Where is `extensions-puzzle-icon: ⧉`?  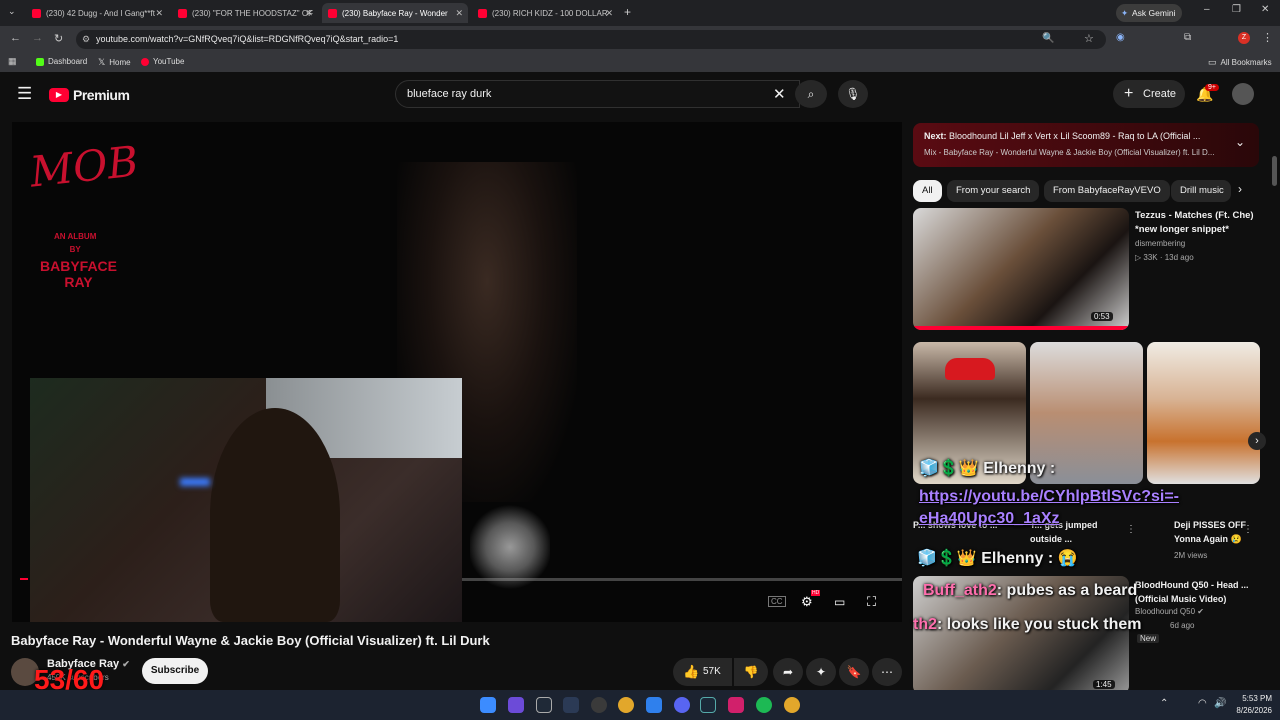 extensions-puzzle-icon: ⧉ is located at coordinates (1187, 37).